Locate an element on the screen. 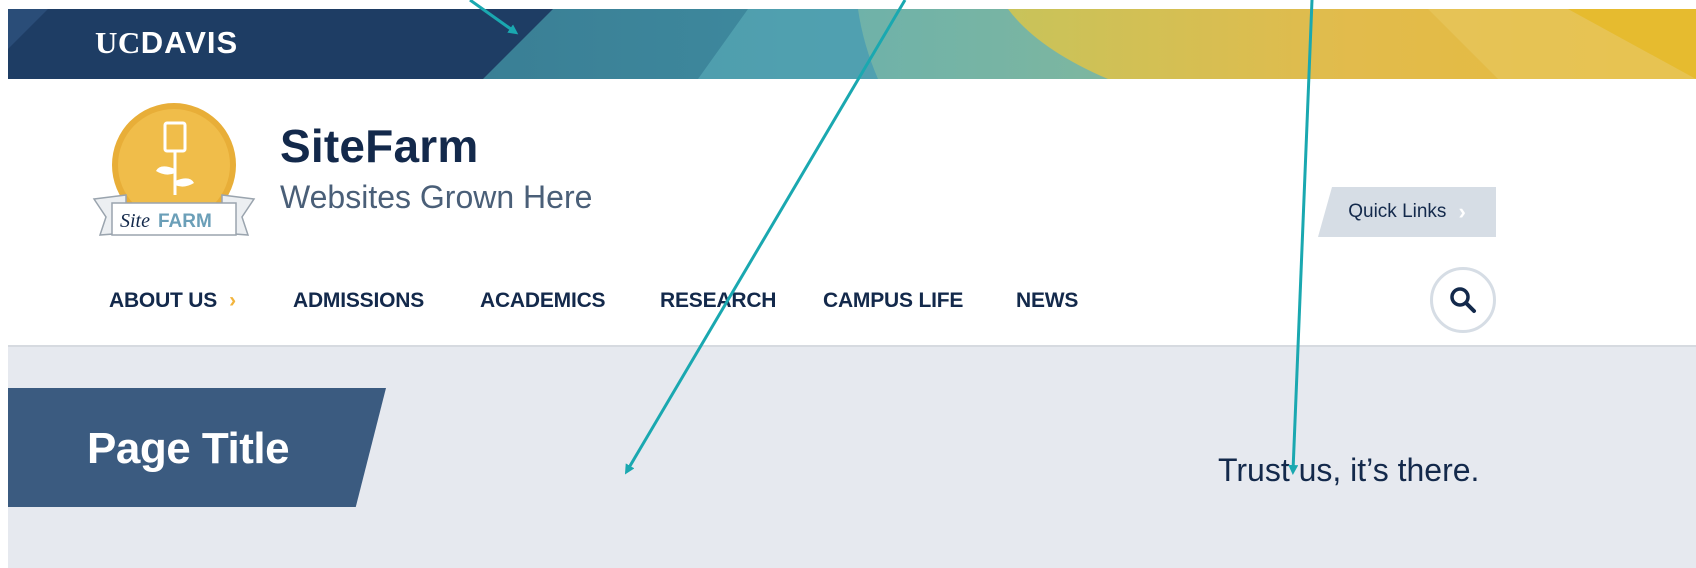  search-icon is located at coordinates (1463, 300).